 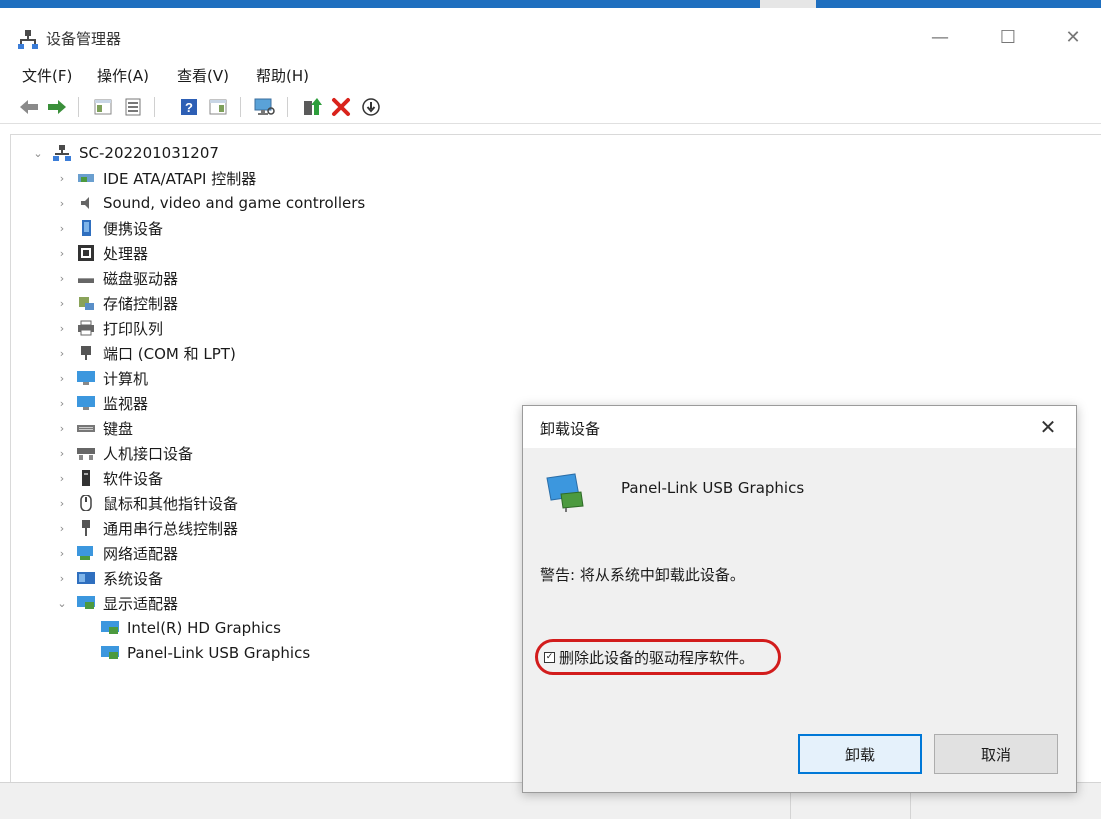 What do you see at coordinates (86, 228) in the screenshot?
I see `portable-device-icon` at bounding box center [86, 228].